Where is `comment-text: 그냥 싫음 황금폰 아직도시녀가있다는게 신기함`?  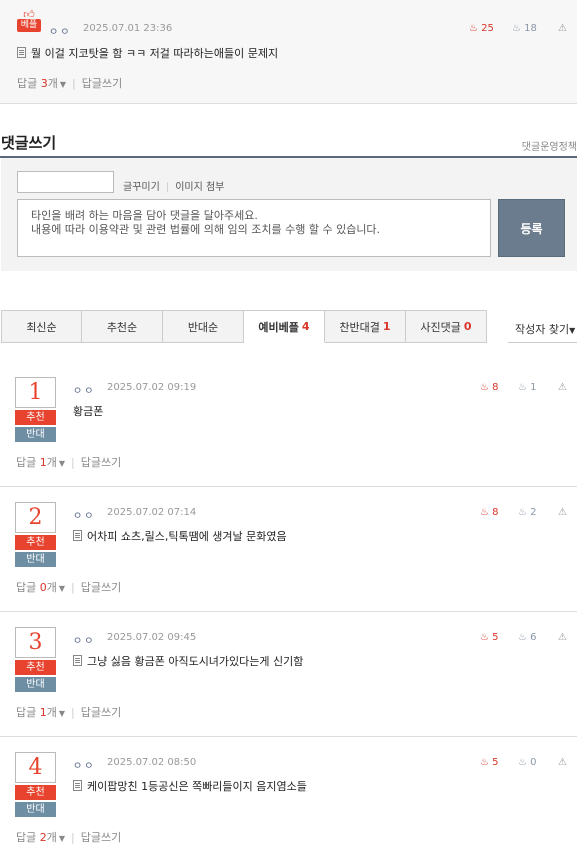 comment-text: 그냥 싫음 황금폰 아직도시녀가있다는게 신기함 is located at coordinates (188, 661).